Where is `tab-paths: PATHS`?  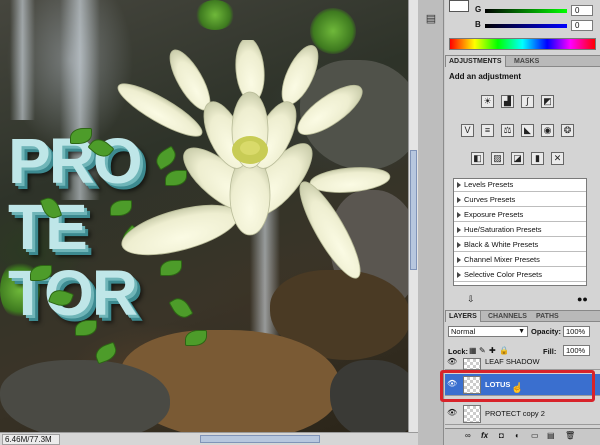 tab-paths: PATHS is located at coordinates (547, 316).